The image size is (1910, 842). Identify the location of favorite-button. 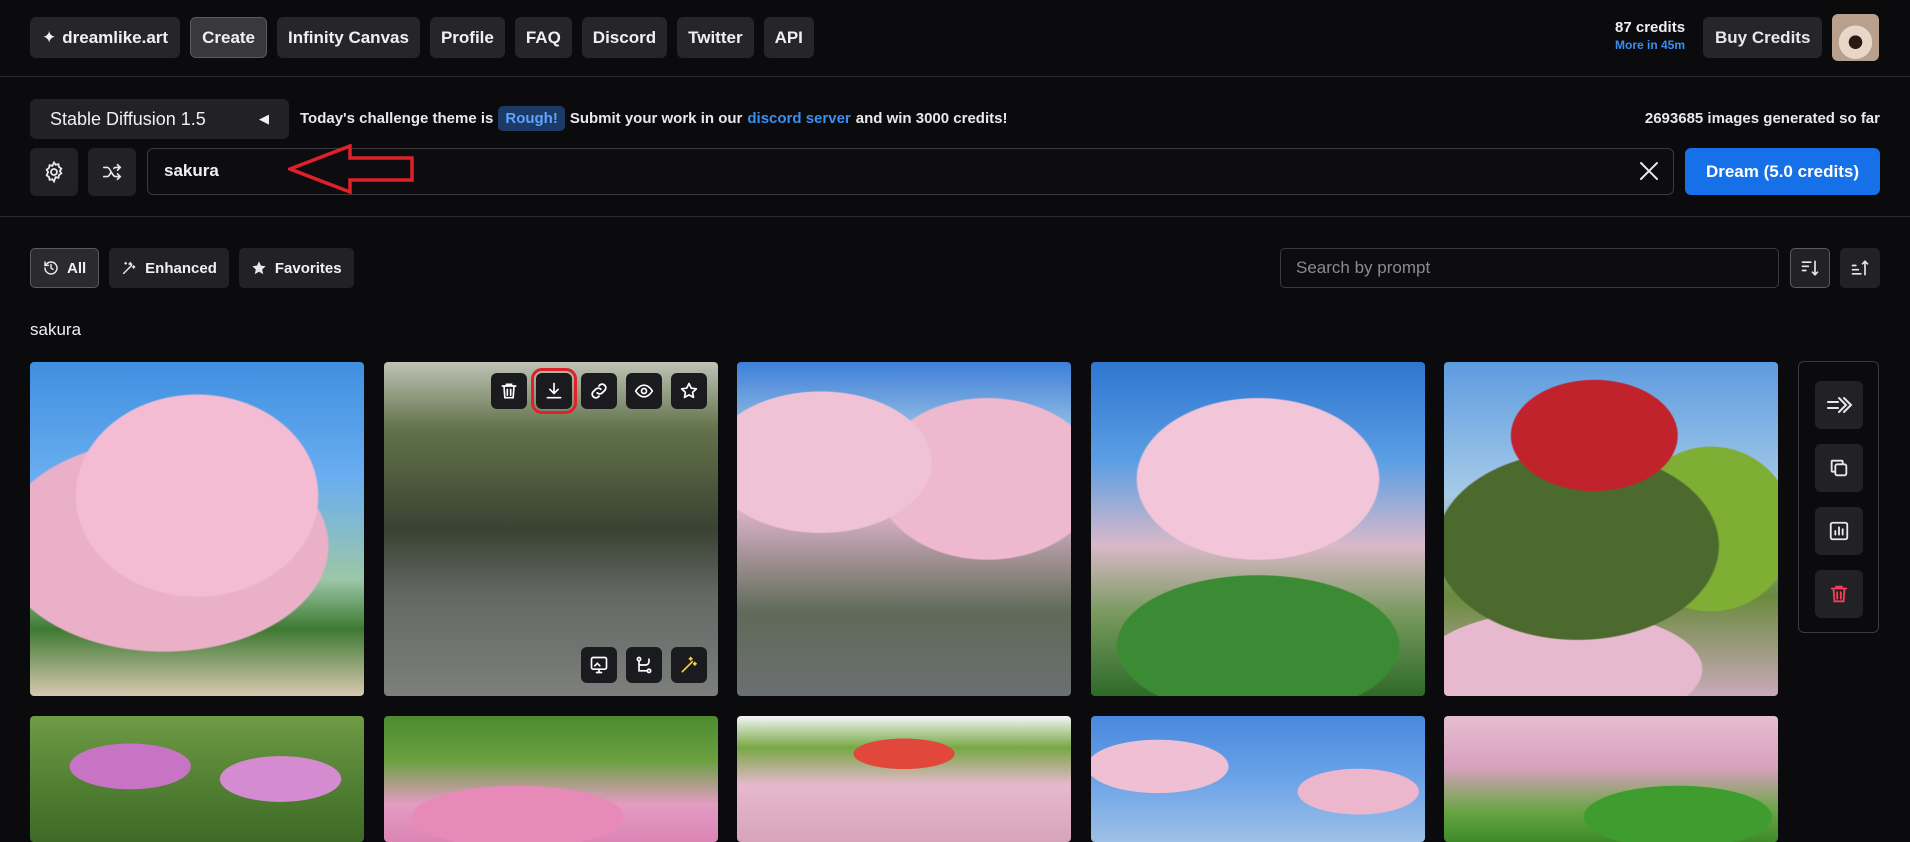
(689, 391).